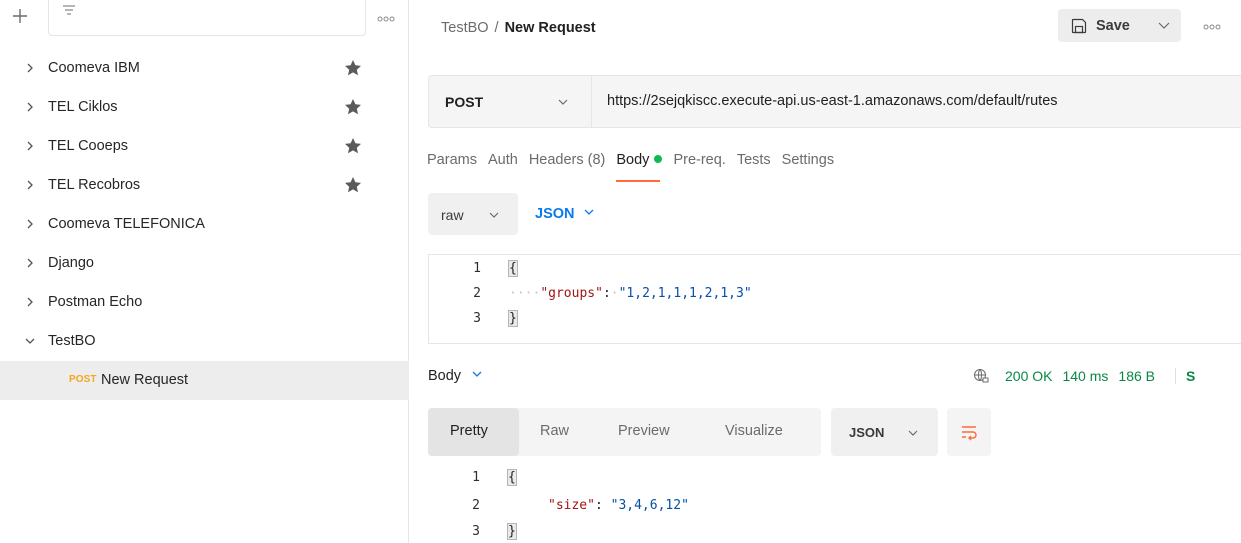  I want to click on tab-preview: Preview, so click(644, 432).